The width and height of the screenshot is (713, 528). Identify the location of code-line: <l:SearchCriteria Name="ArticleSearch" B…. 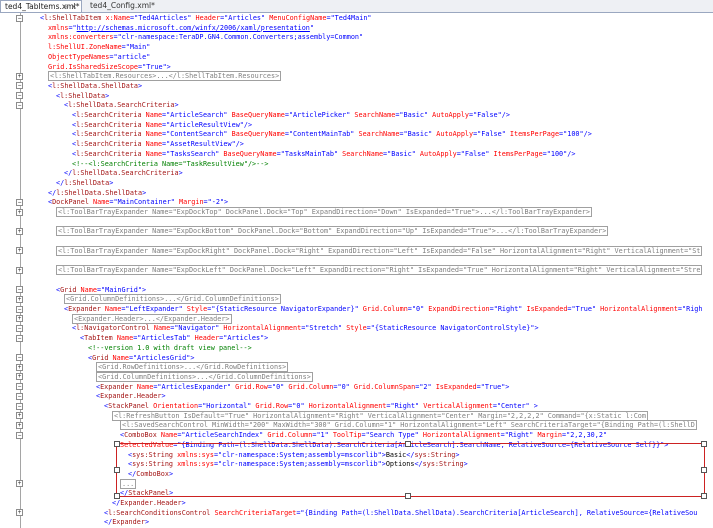
(291, 115).